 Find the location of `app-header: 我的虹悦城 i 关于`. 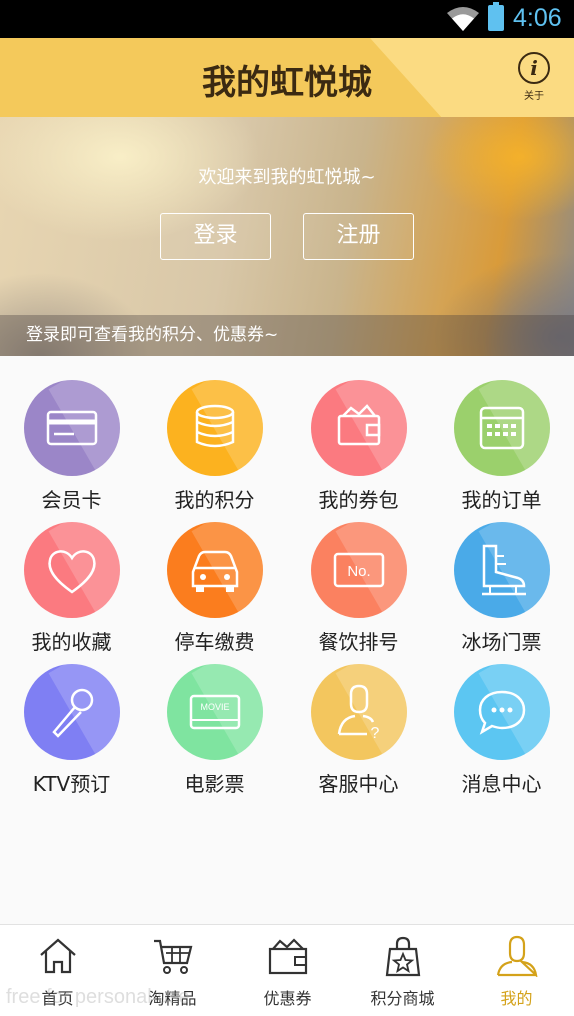

app-header: 我的虹悦城 i 关于 is located at coordinates (287, 77).